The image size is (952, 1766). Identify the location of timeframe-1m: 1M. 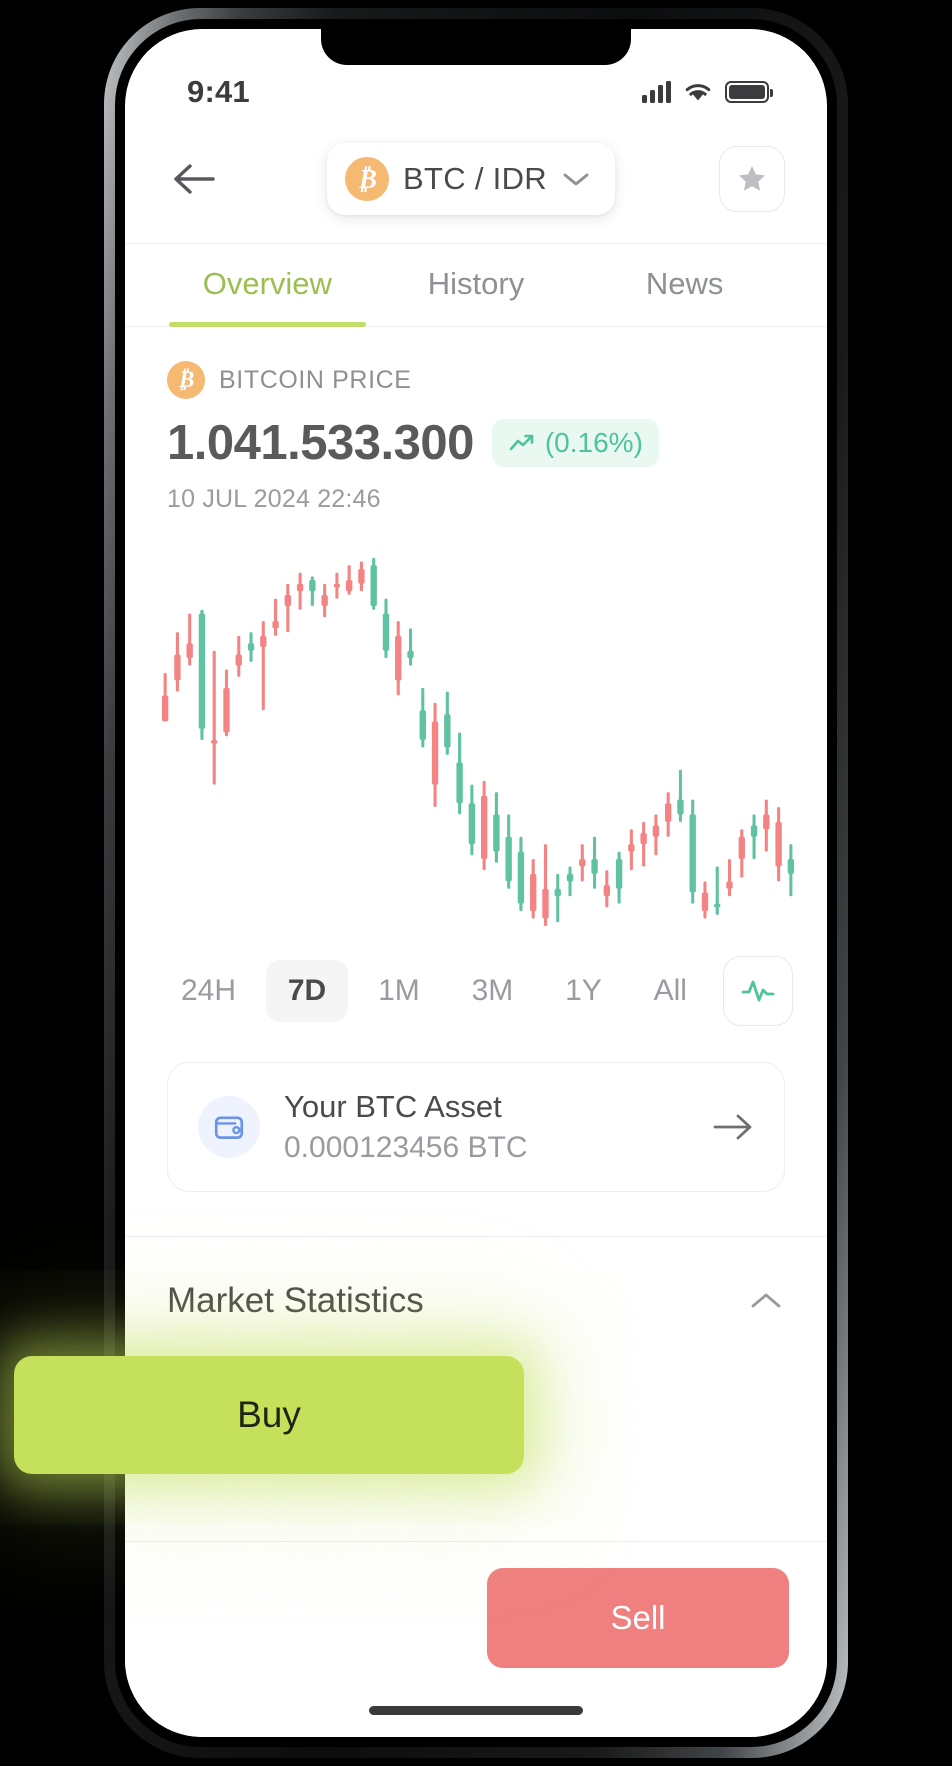
(399, 991).